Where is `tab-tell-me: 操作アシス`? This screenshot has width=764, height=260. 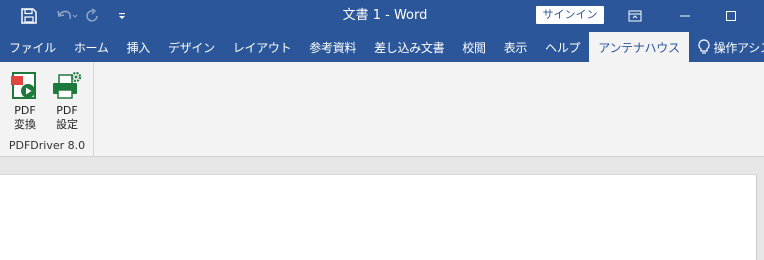 tab-tell-me: 操作アシス is located at coordinates (726, 47).